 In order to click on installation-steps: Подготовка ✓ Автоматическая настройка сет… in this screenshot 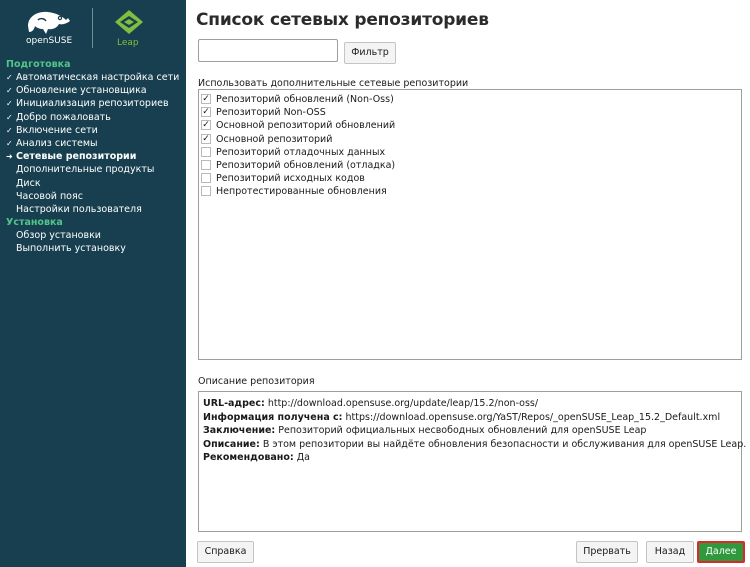, I will do `click(95, 156)`.